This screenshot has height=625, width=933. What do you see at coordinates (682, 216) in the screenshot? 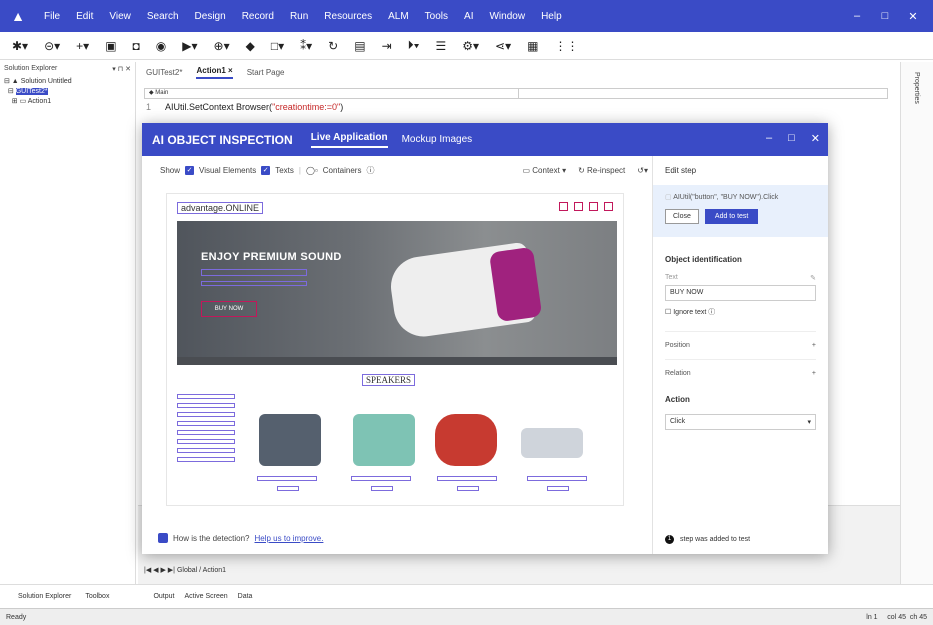
I see `close-button: Close` at bounding box center [682, 216].